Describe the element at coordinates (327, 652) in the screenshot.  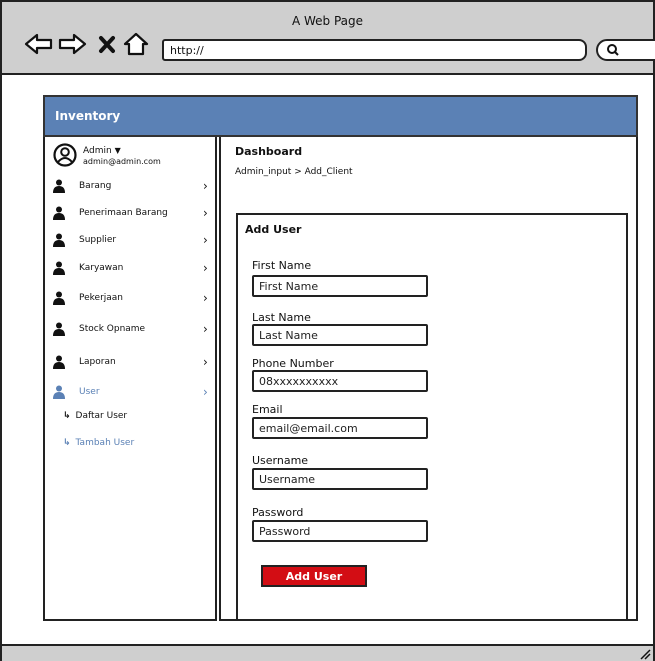
I see `status-bar` at that location.